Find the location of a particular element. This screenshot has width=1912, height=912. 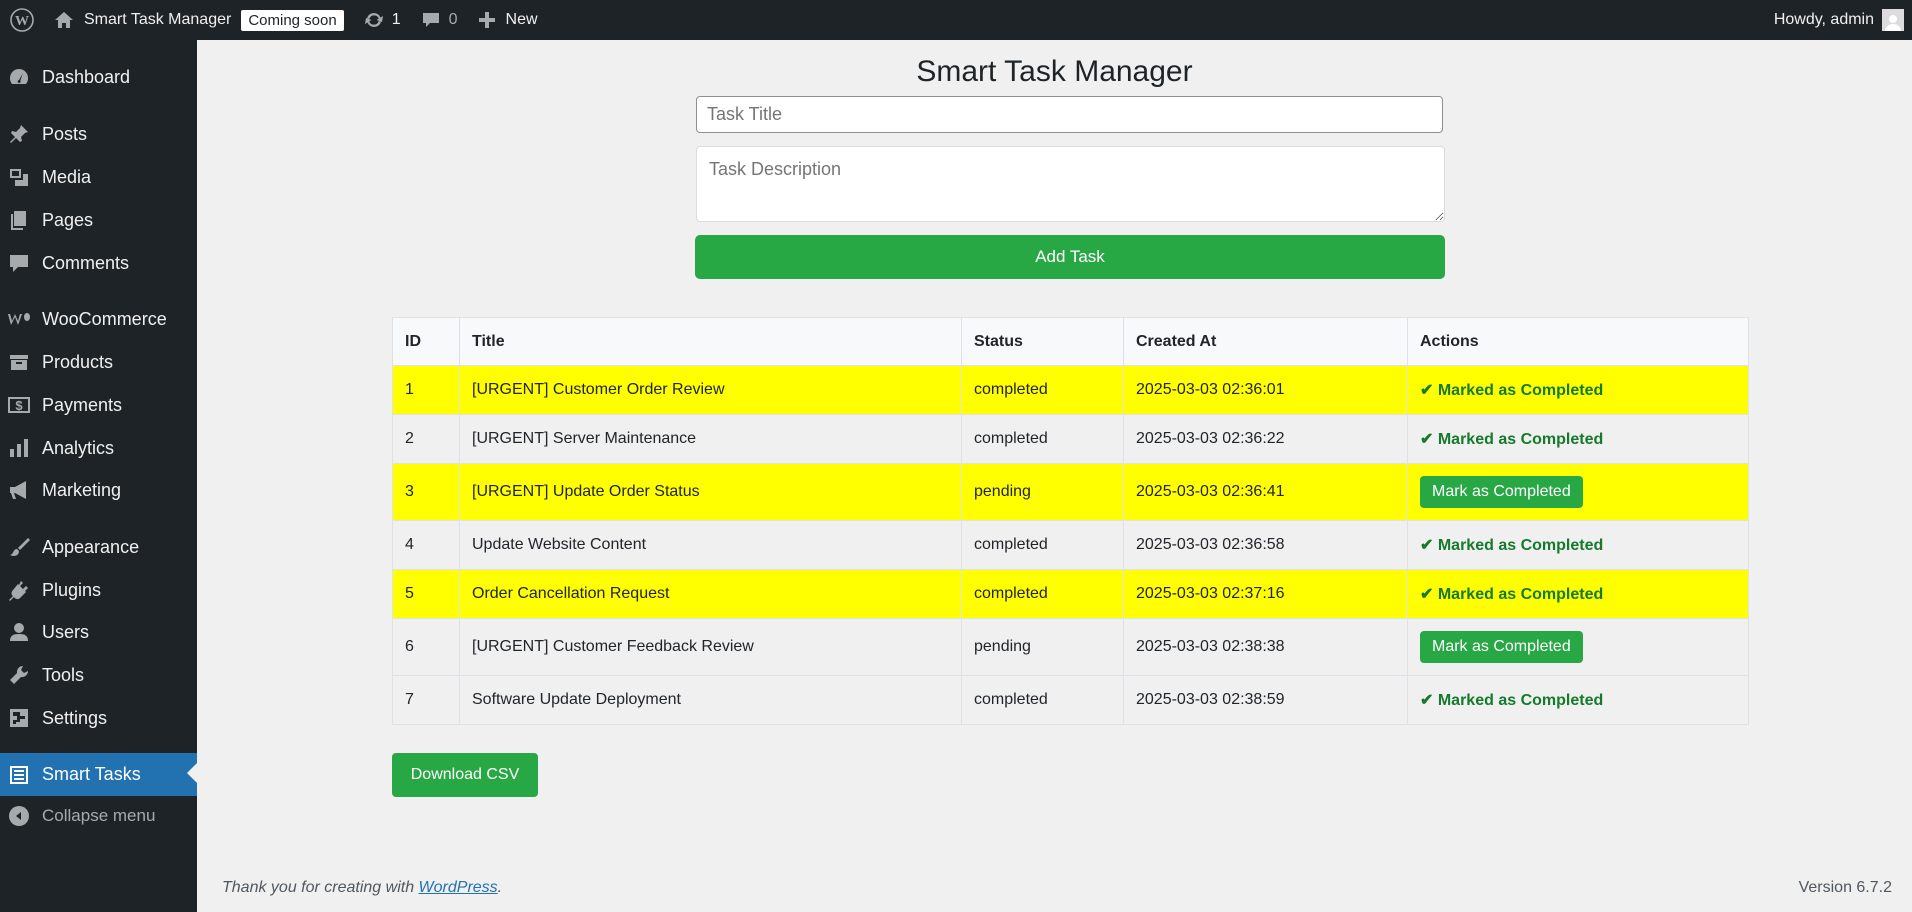

sidebar-item-woocommerce: WooCommerce is located at coordinates (98, 319).